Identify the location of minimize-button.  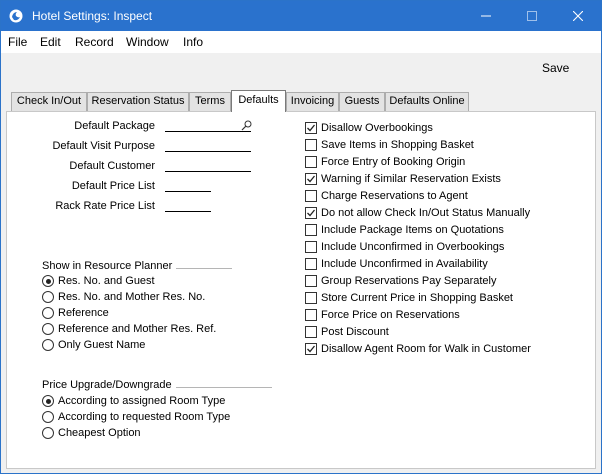
(486, 16).